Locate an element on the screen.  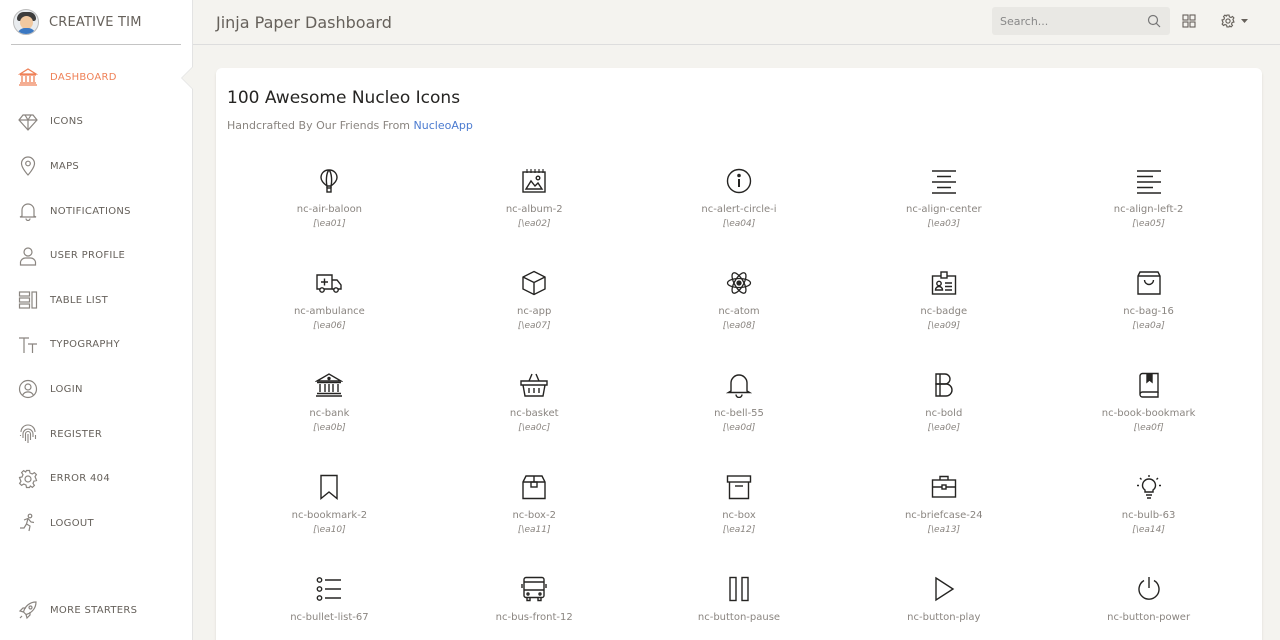
icon-item-bag-16: nc-bag-16 [\ea0a] is located at coordinates (1148, 315).